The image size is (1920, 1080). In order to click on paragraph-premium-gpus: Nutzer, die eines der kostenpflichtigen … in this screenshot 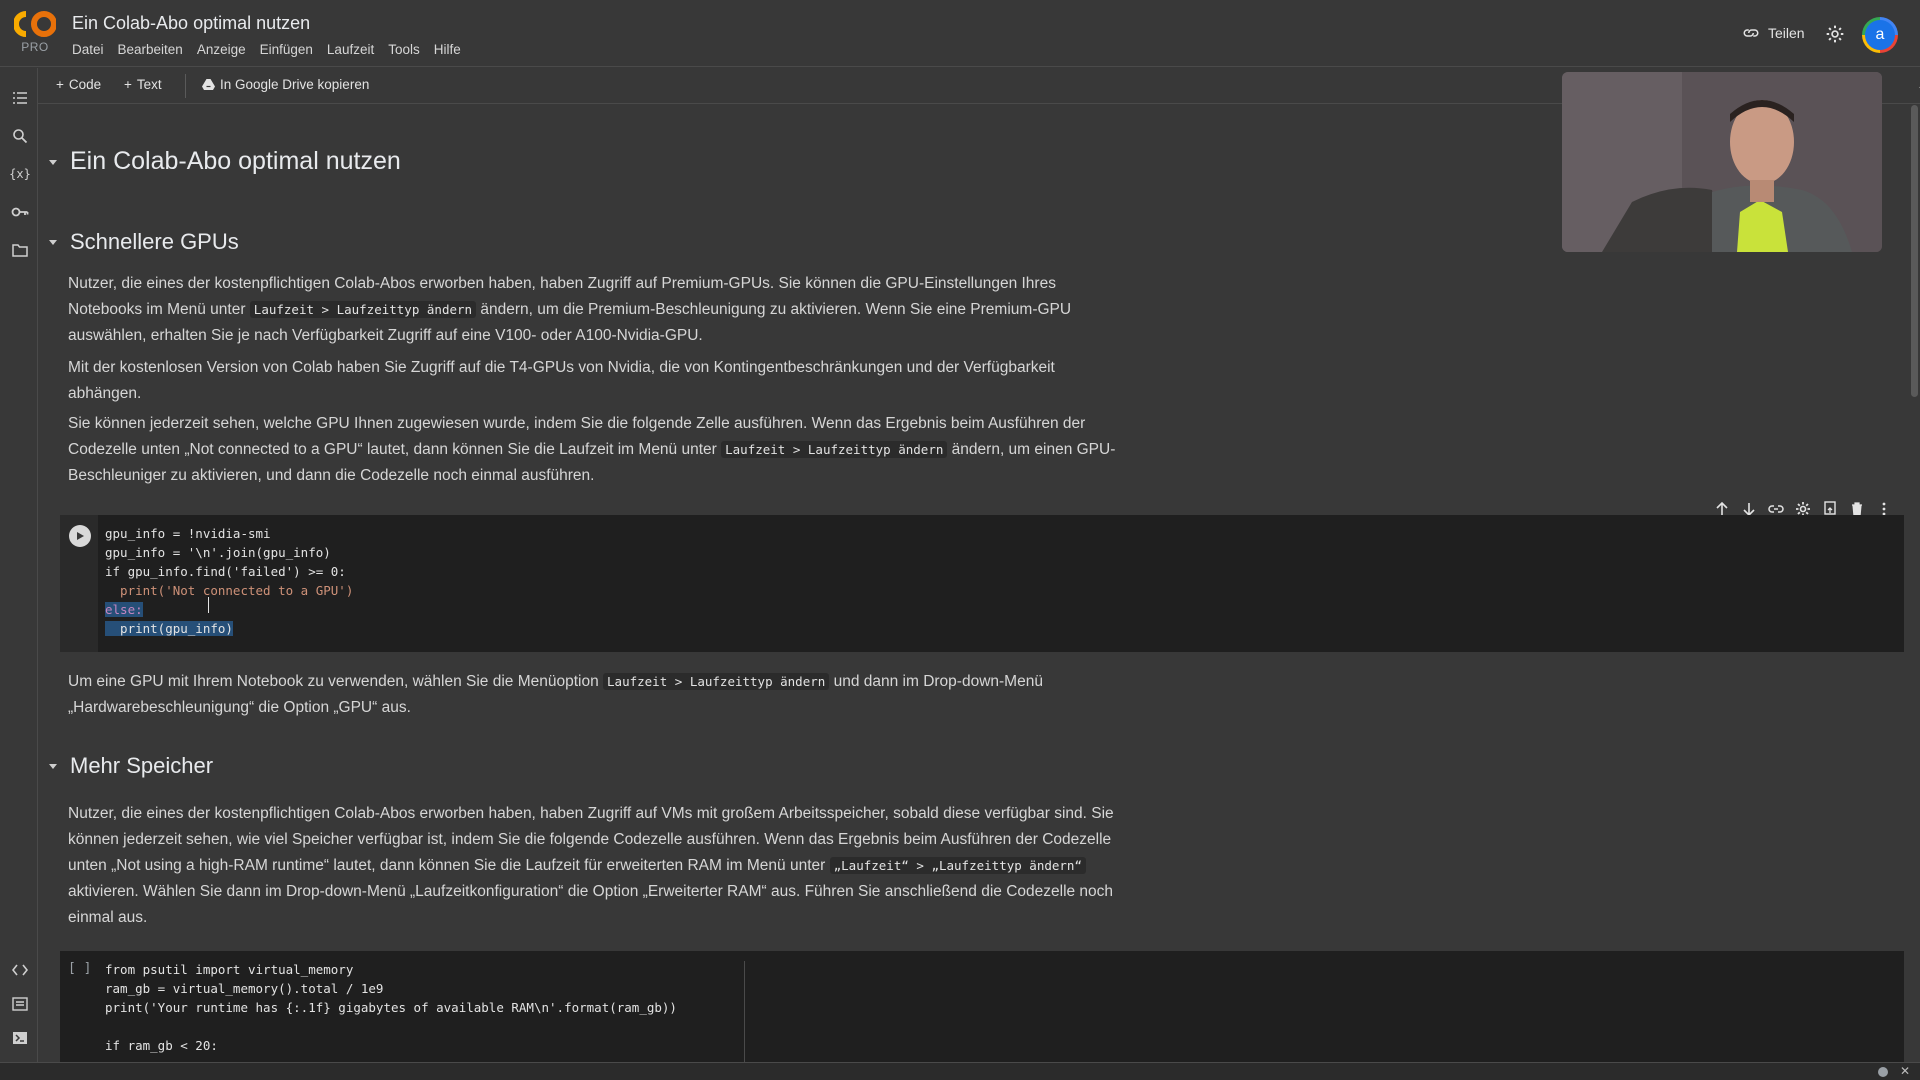, I will do `click(598, 310)`.